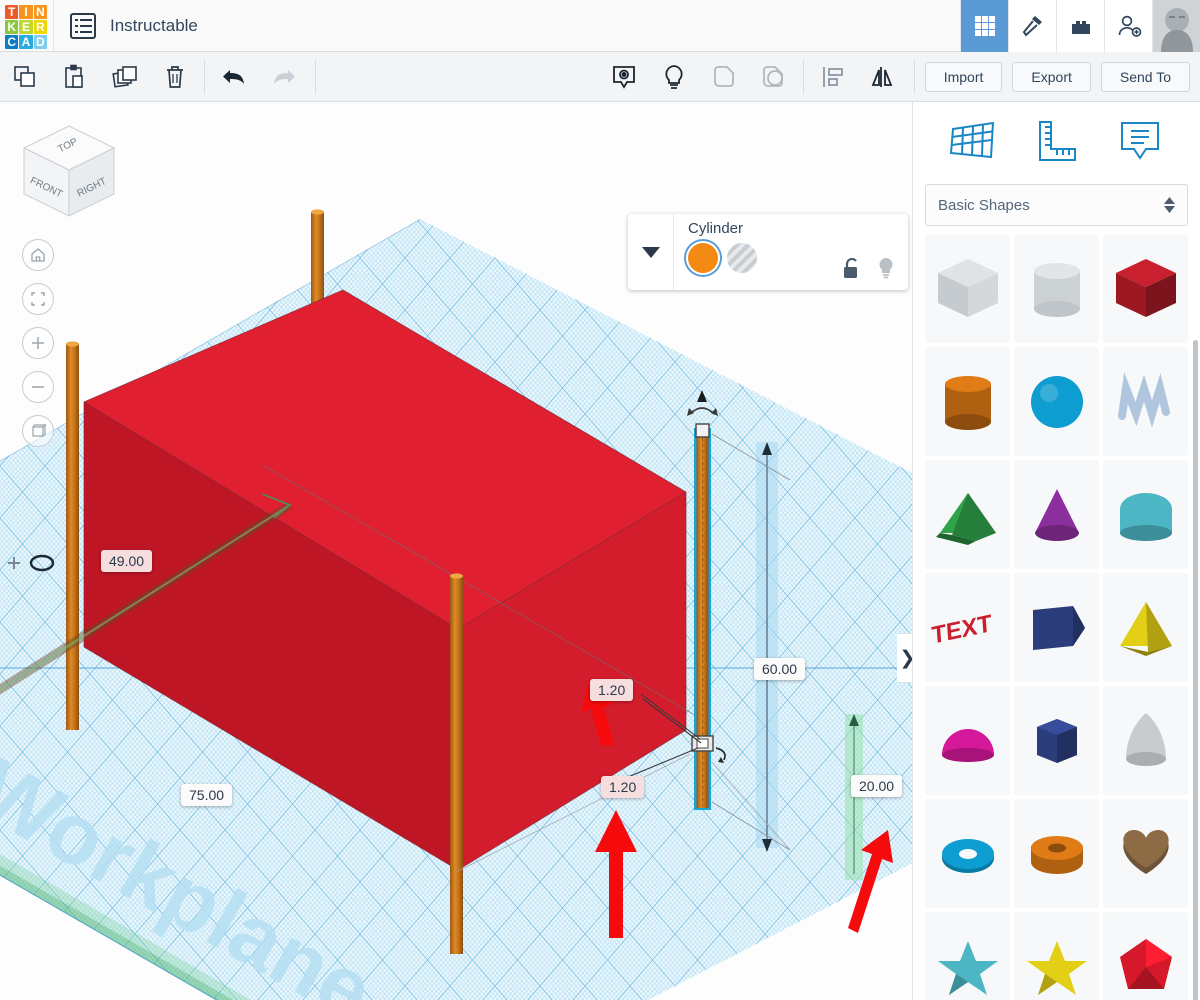 This screenshot has height=1000, width=1200. Describe the element at coordinates (38, 431) in the screenshot. I see `orthographic-toggle-icon` at that location.